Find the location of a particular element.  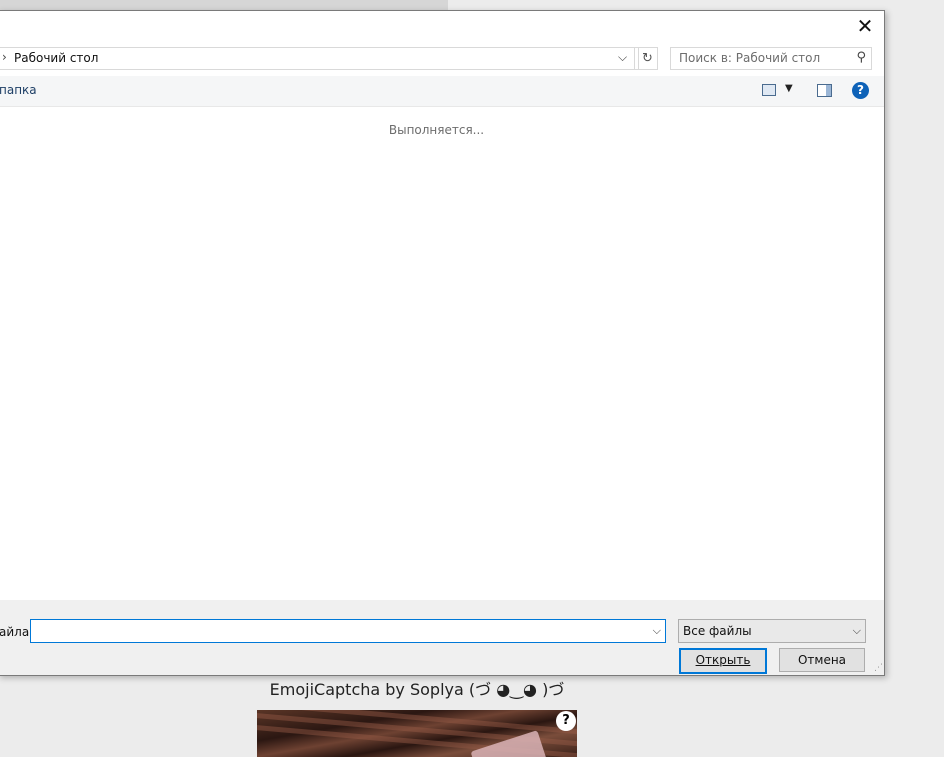

address-bar: › Рабочий стол ⌵ is located at coordinates (319, 58).